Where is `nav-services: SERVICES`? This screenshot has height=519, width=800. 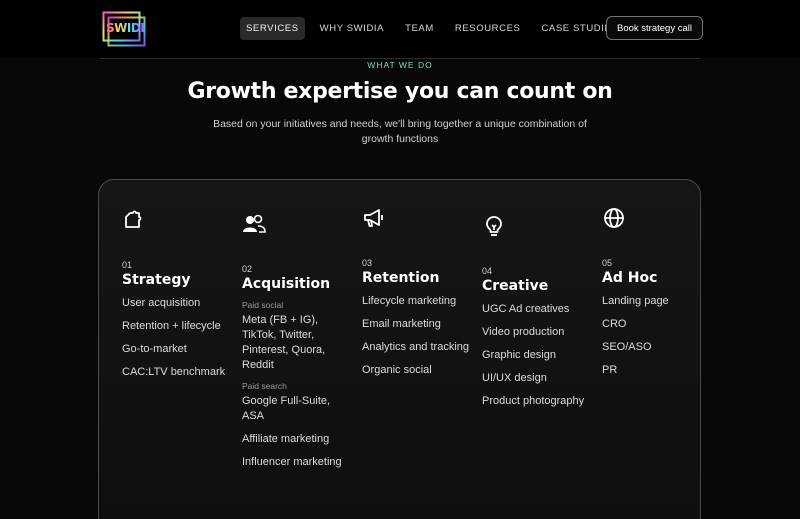 nav-services: SERVICES is located at coordinates (272, 28).